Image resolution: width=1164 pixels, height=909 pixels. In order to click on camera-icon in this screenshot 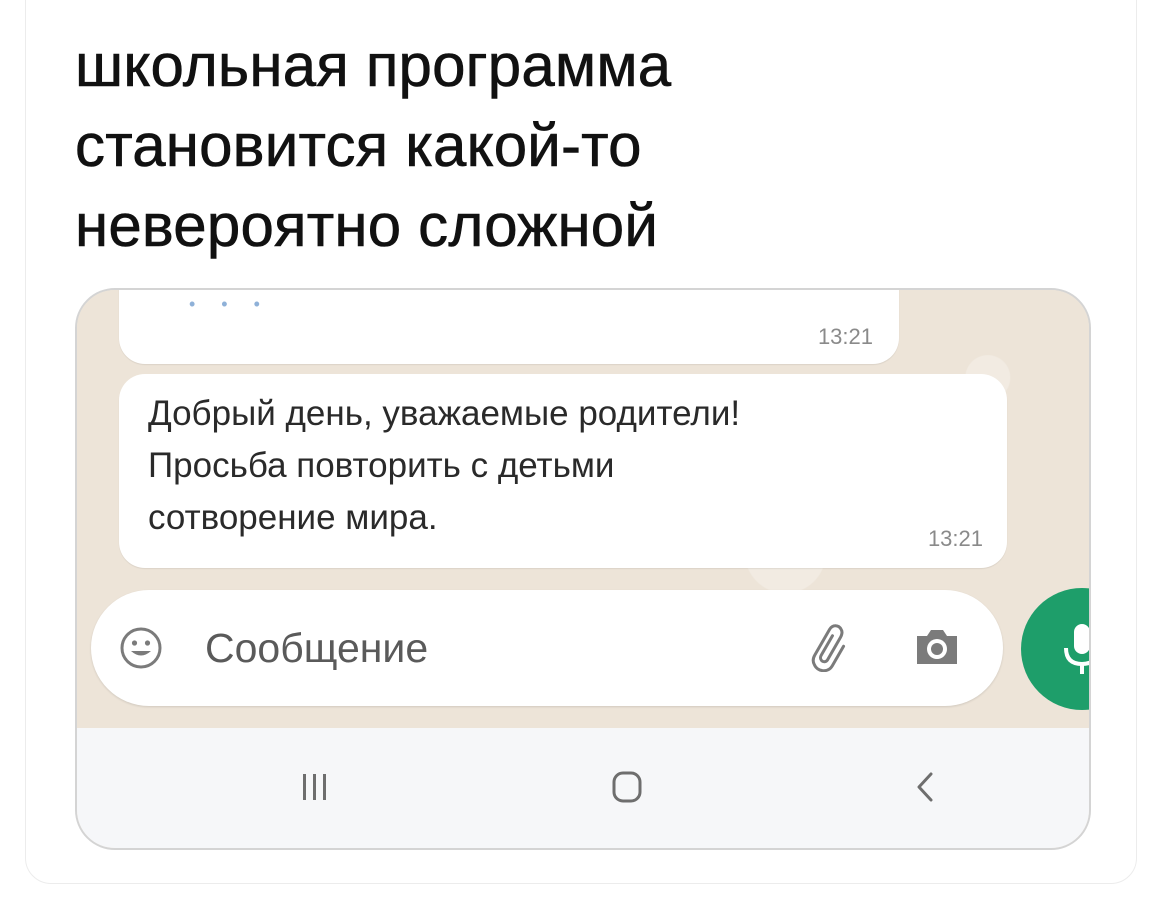, I will do `click(937, 647)`.